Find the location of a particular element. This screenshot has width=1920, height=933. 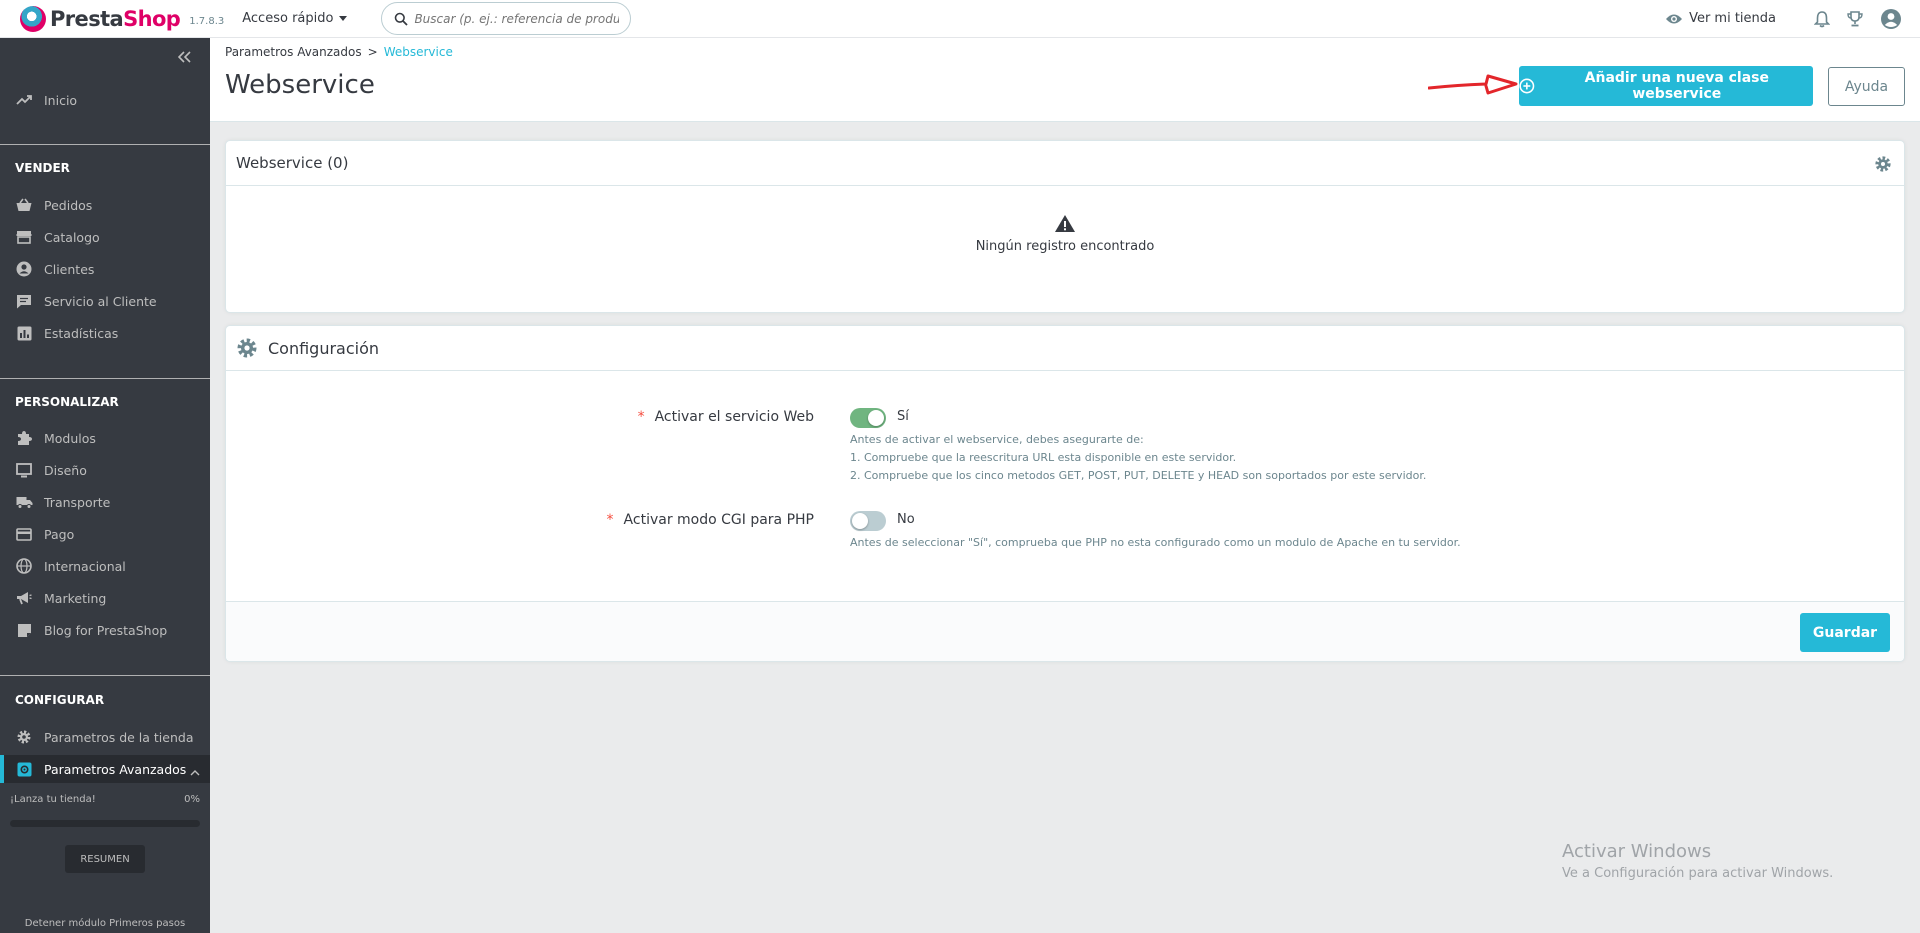

save-button: Guardar is located at coordinates (1845, 632).